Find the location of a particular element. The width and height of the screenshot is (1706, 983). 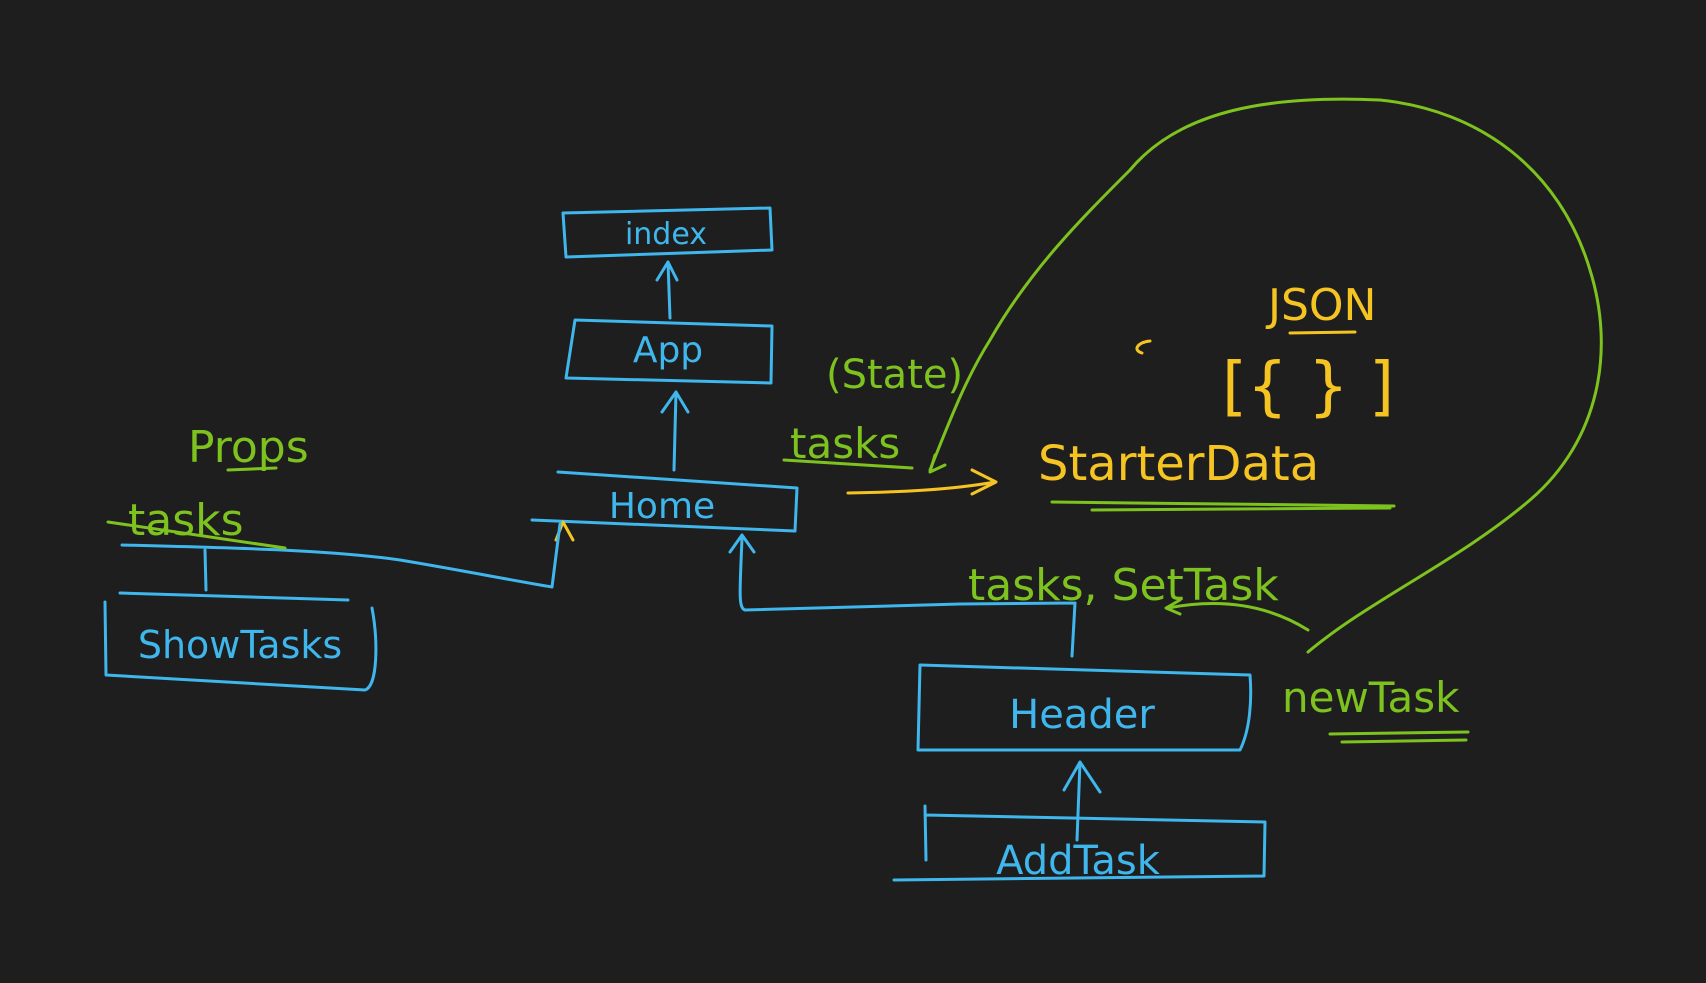

node-addtask-label: AddTask is located at coordinates (1078, 861).